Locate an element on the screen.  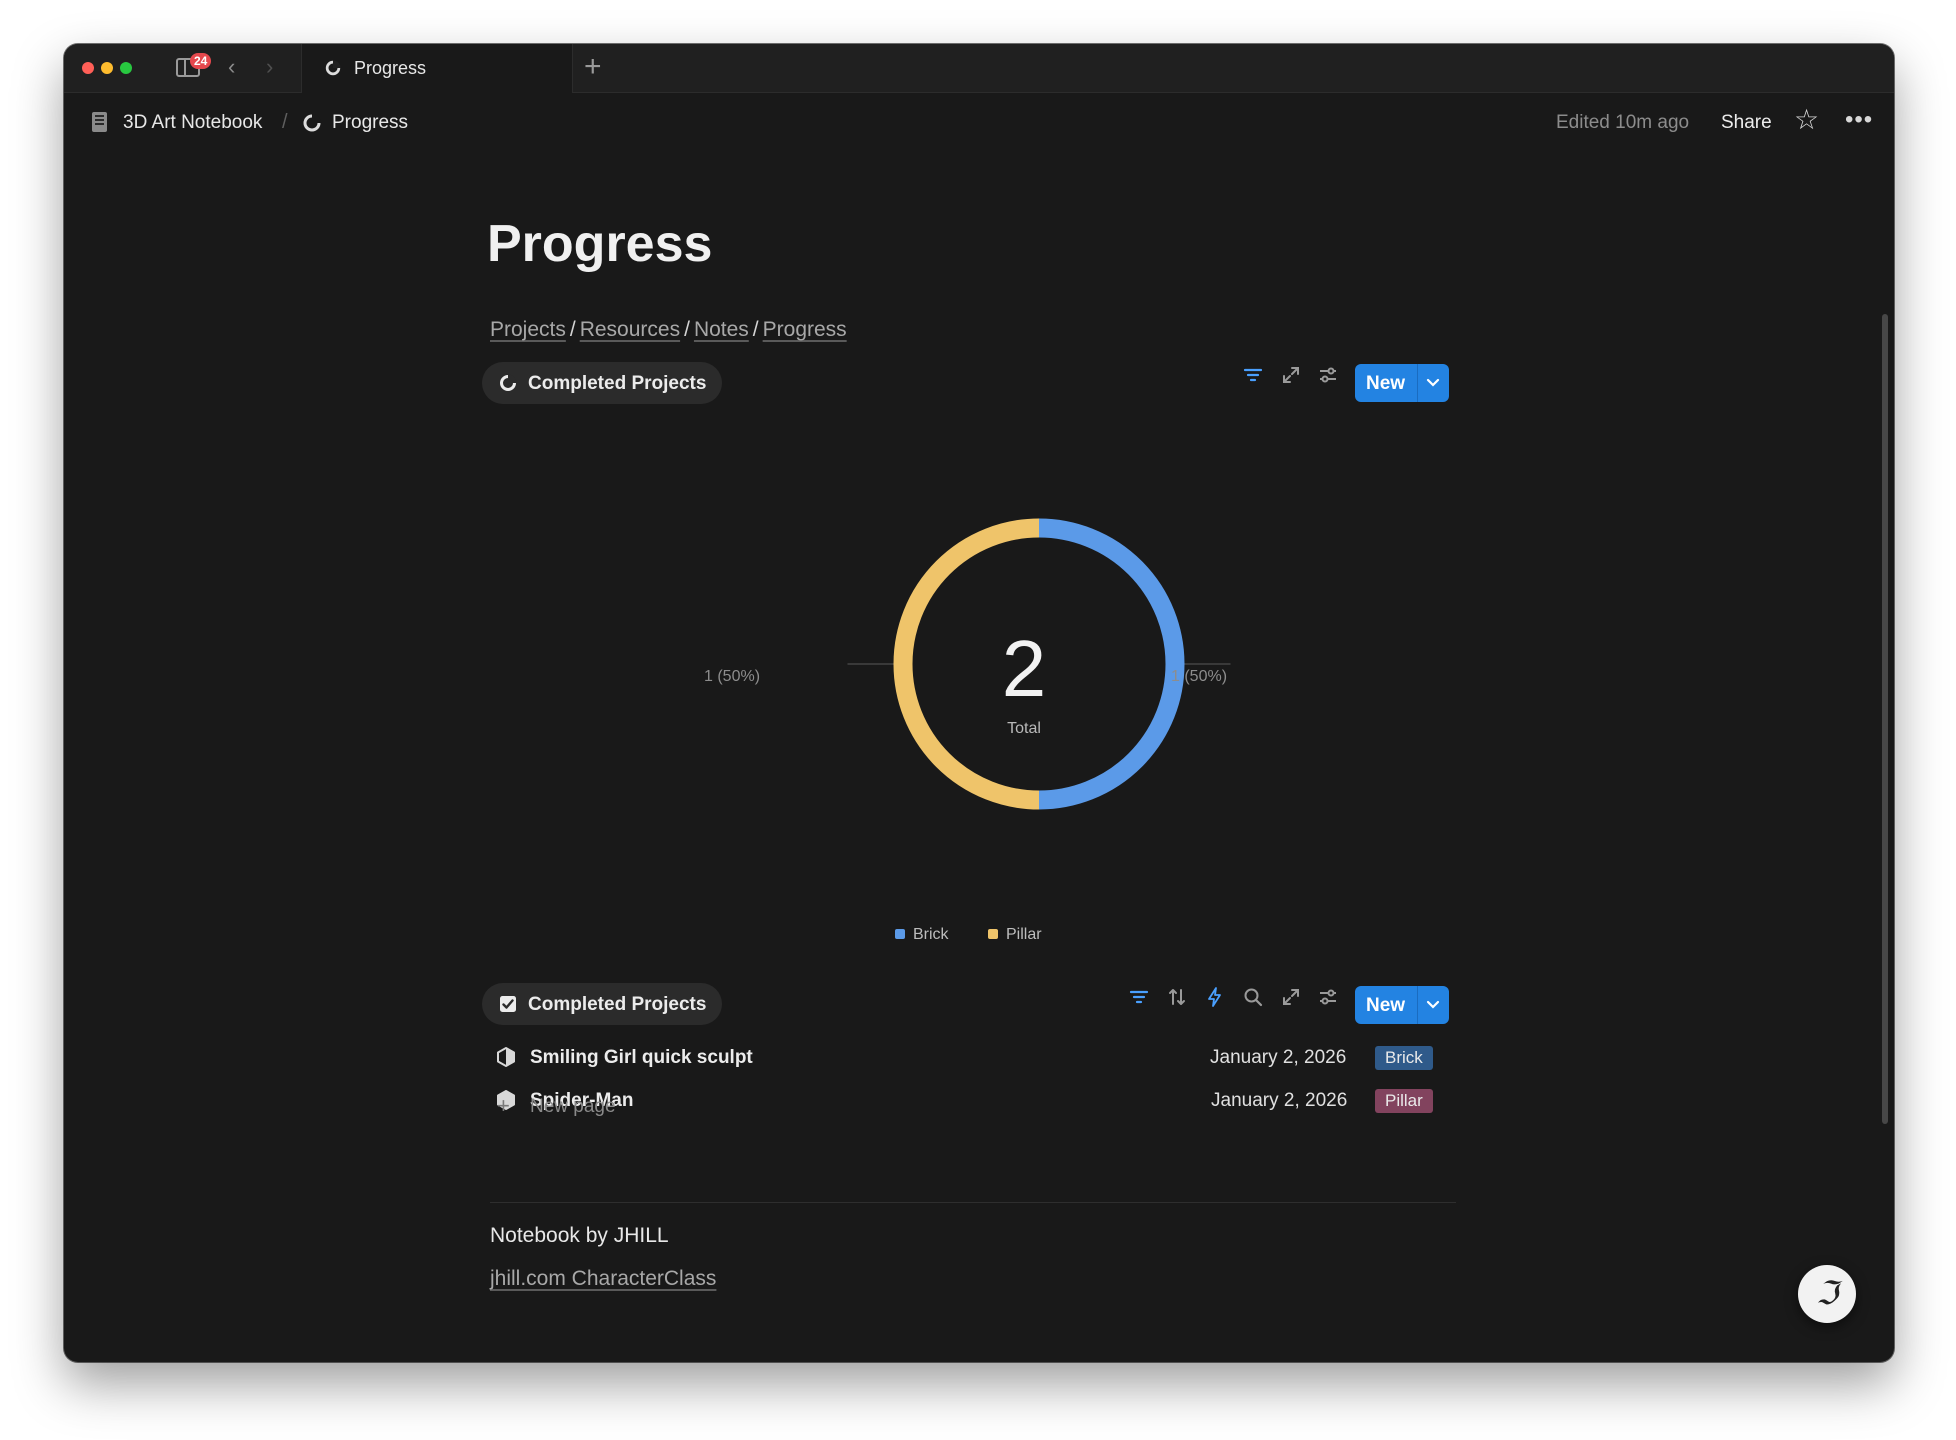
star-icon: ☆ is located at coordinates (1806, 120).